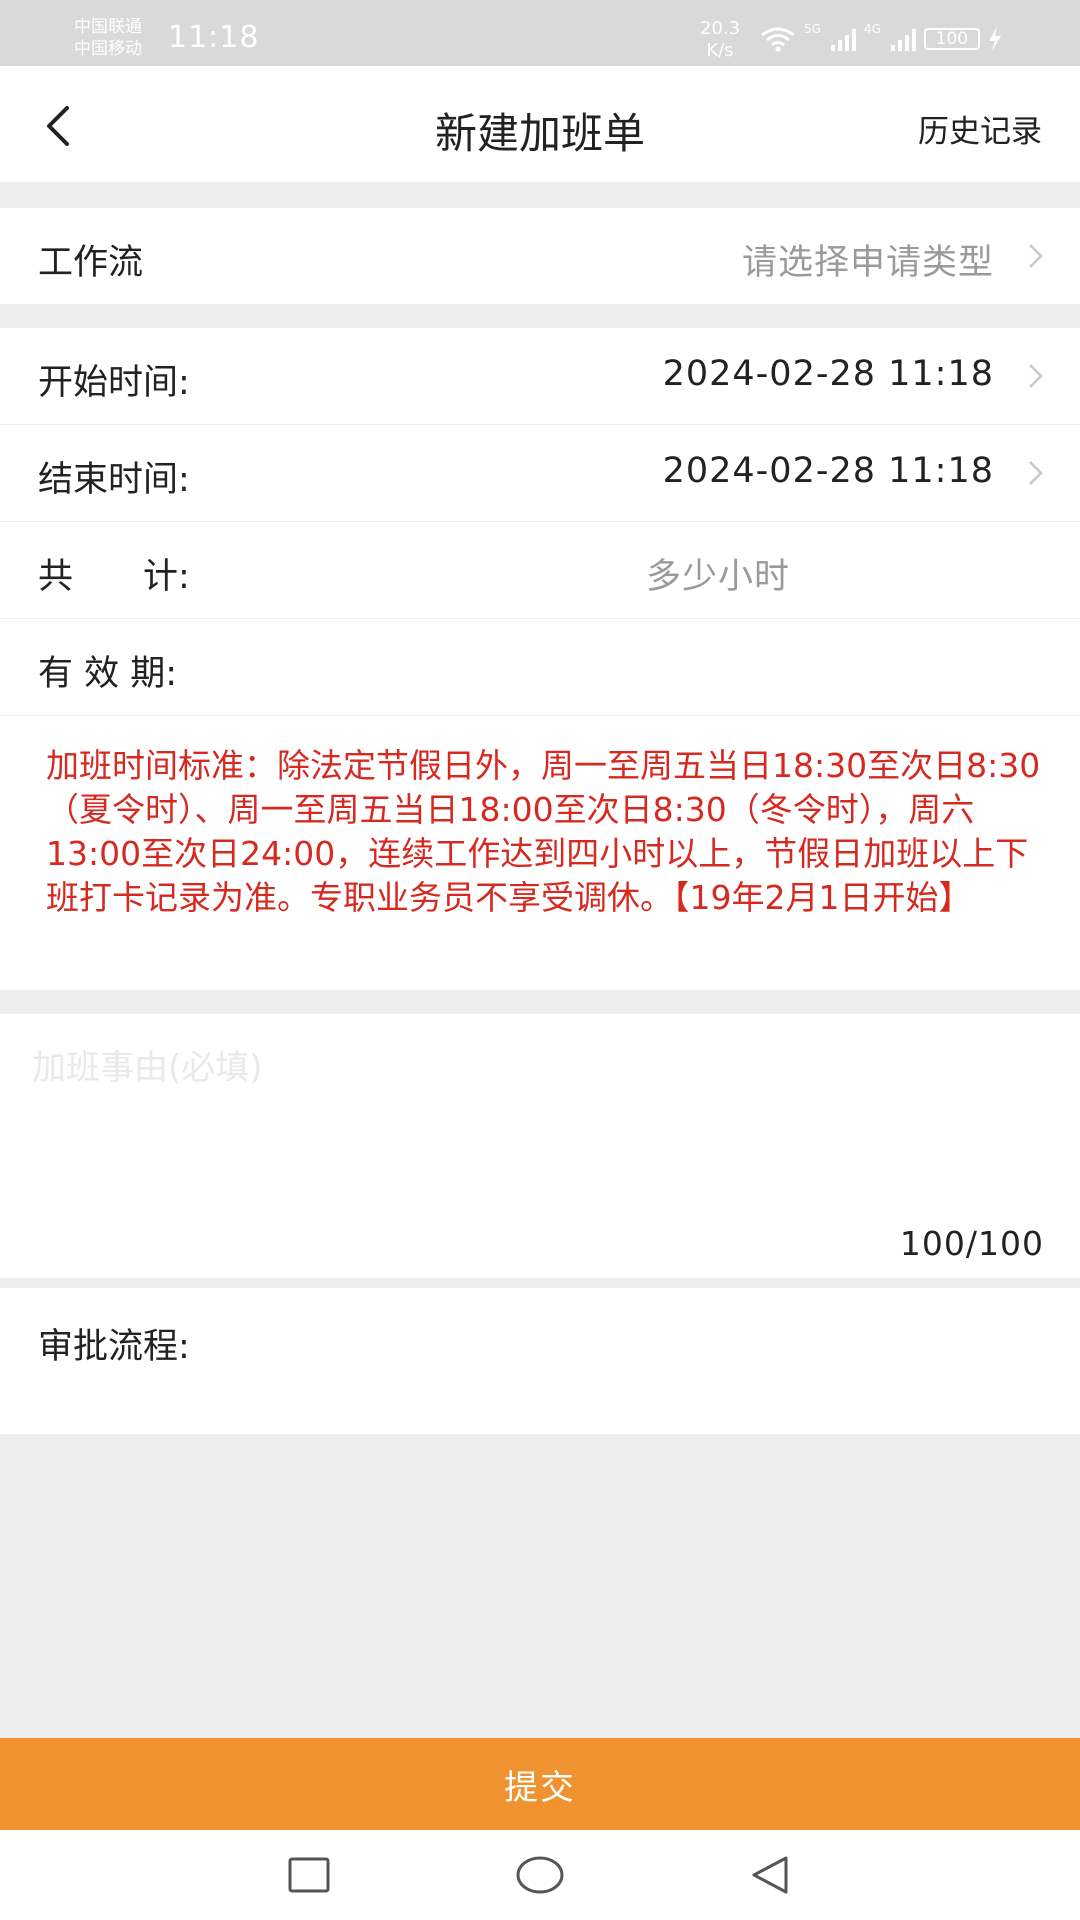 This screenshot has height=1920, width=1080. I want to click on battery-icon: 100, so click(951, 39).